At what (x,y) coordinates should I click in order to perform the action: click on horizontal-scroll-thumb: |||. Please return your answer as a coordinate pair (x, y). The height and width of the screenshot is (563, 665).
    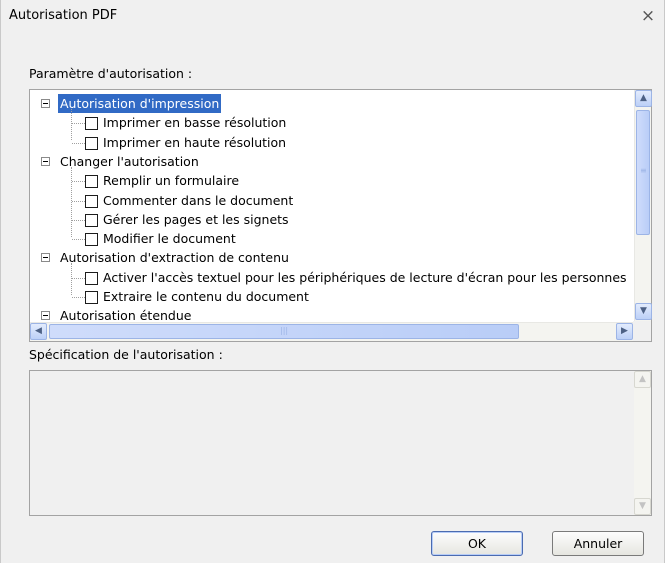
    Looking at the image, I should click on (284, 331).